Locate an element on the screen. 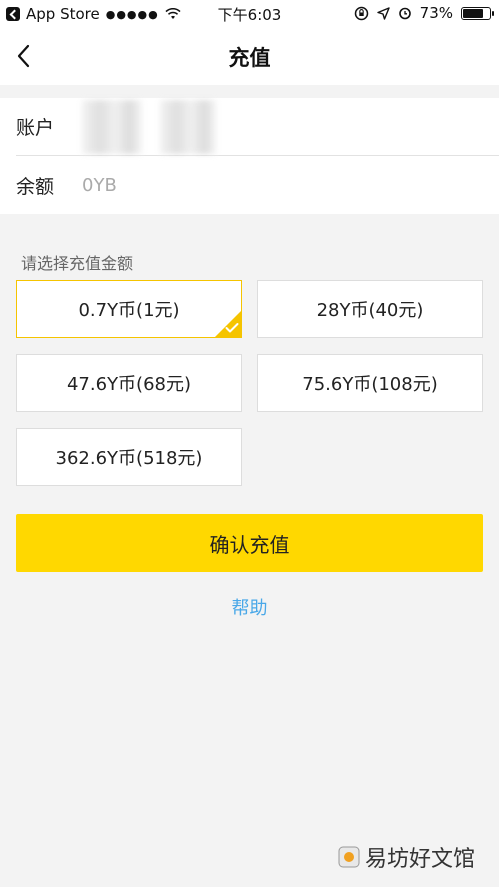 This screenshot has height=887, width=499. amount-option: 47.6Y币(68元) is located at coordinates (129, 383).